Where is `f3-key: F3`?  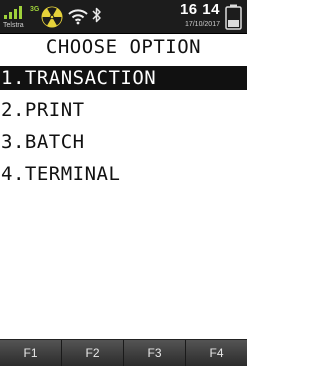
f3-key: F3 is located at coordinates (154, 353).